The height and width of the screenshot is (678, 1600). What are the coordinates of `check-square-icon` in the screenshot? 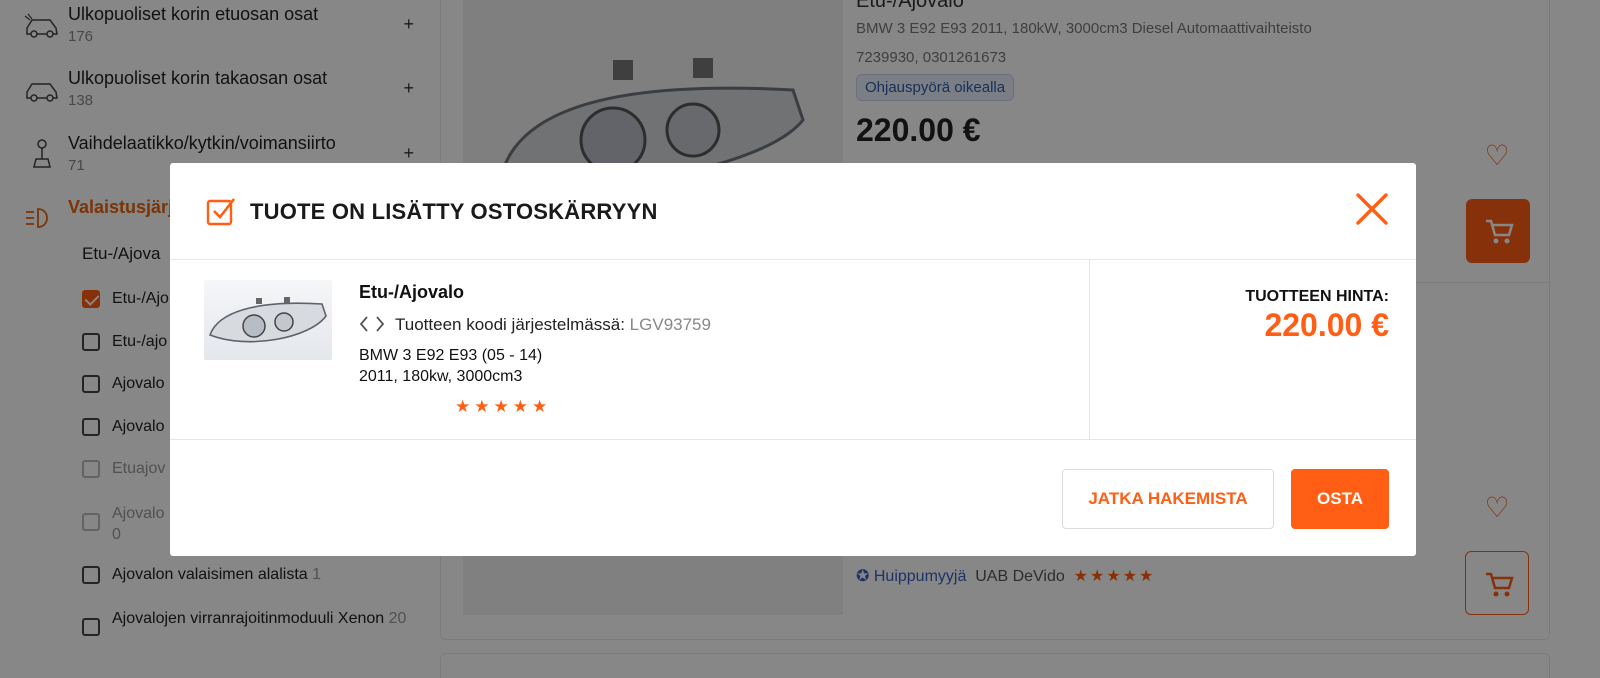 It's located at (221, 212).